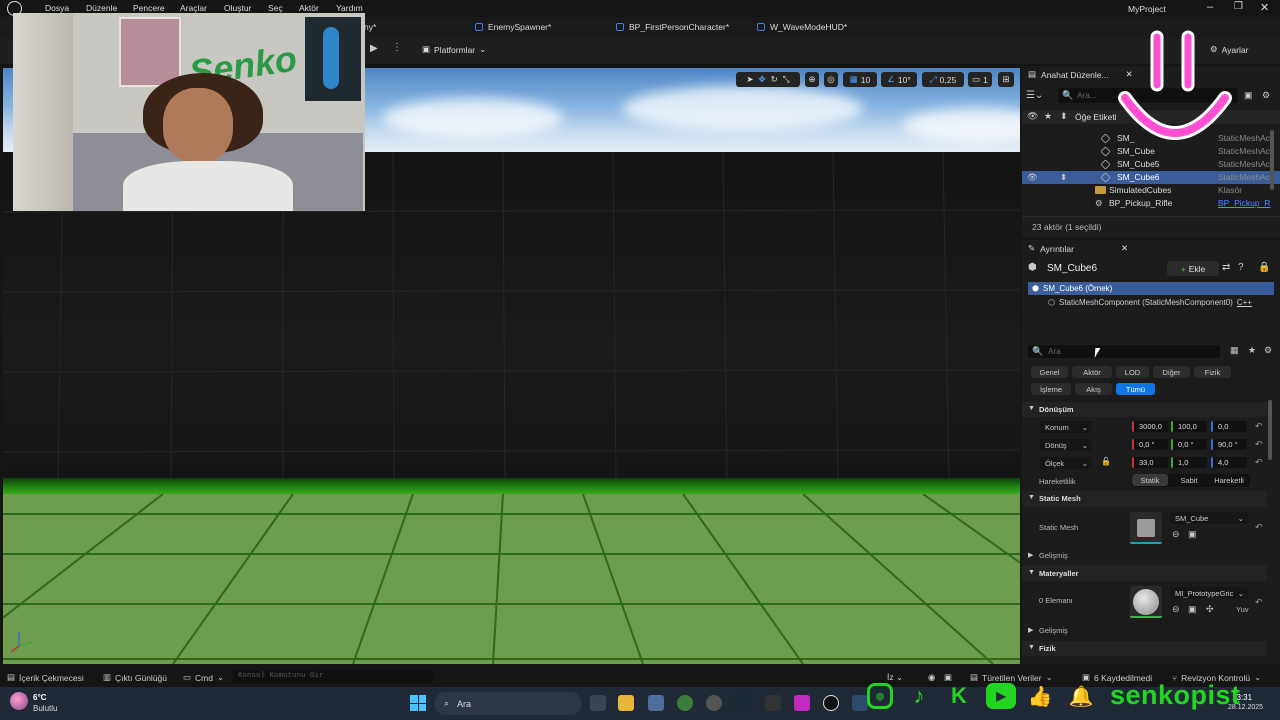 This screenshot has width=1280, height=720. Describe the element at coordinates (1210, 7) in the screenshot. I see `minimize-icon: –` at that location.